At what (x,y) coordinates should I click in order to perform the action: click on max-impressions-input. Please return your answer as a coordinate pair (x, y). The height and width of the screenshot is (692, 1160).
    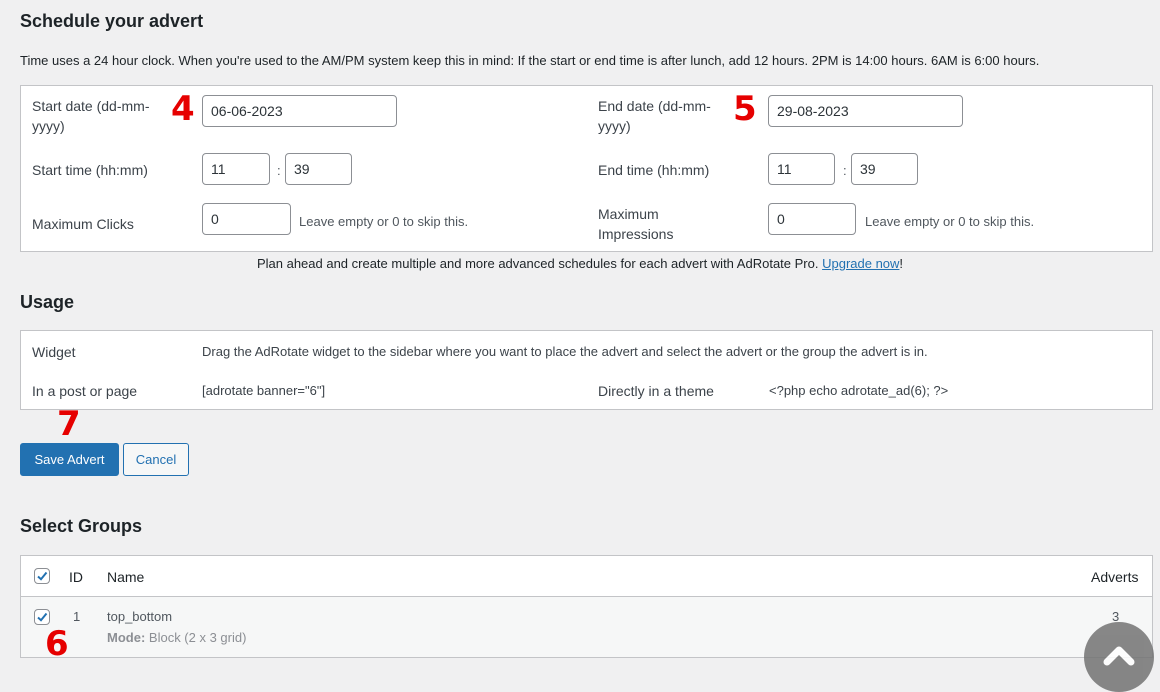
    Looking at the image, I should click on (812, 219).